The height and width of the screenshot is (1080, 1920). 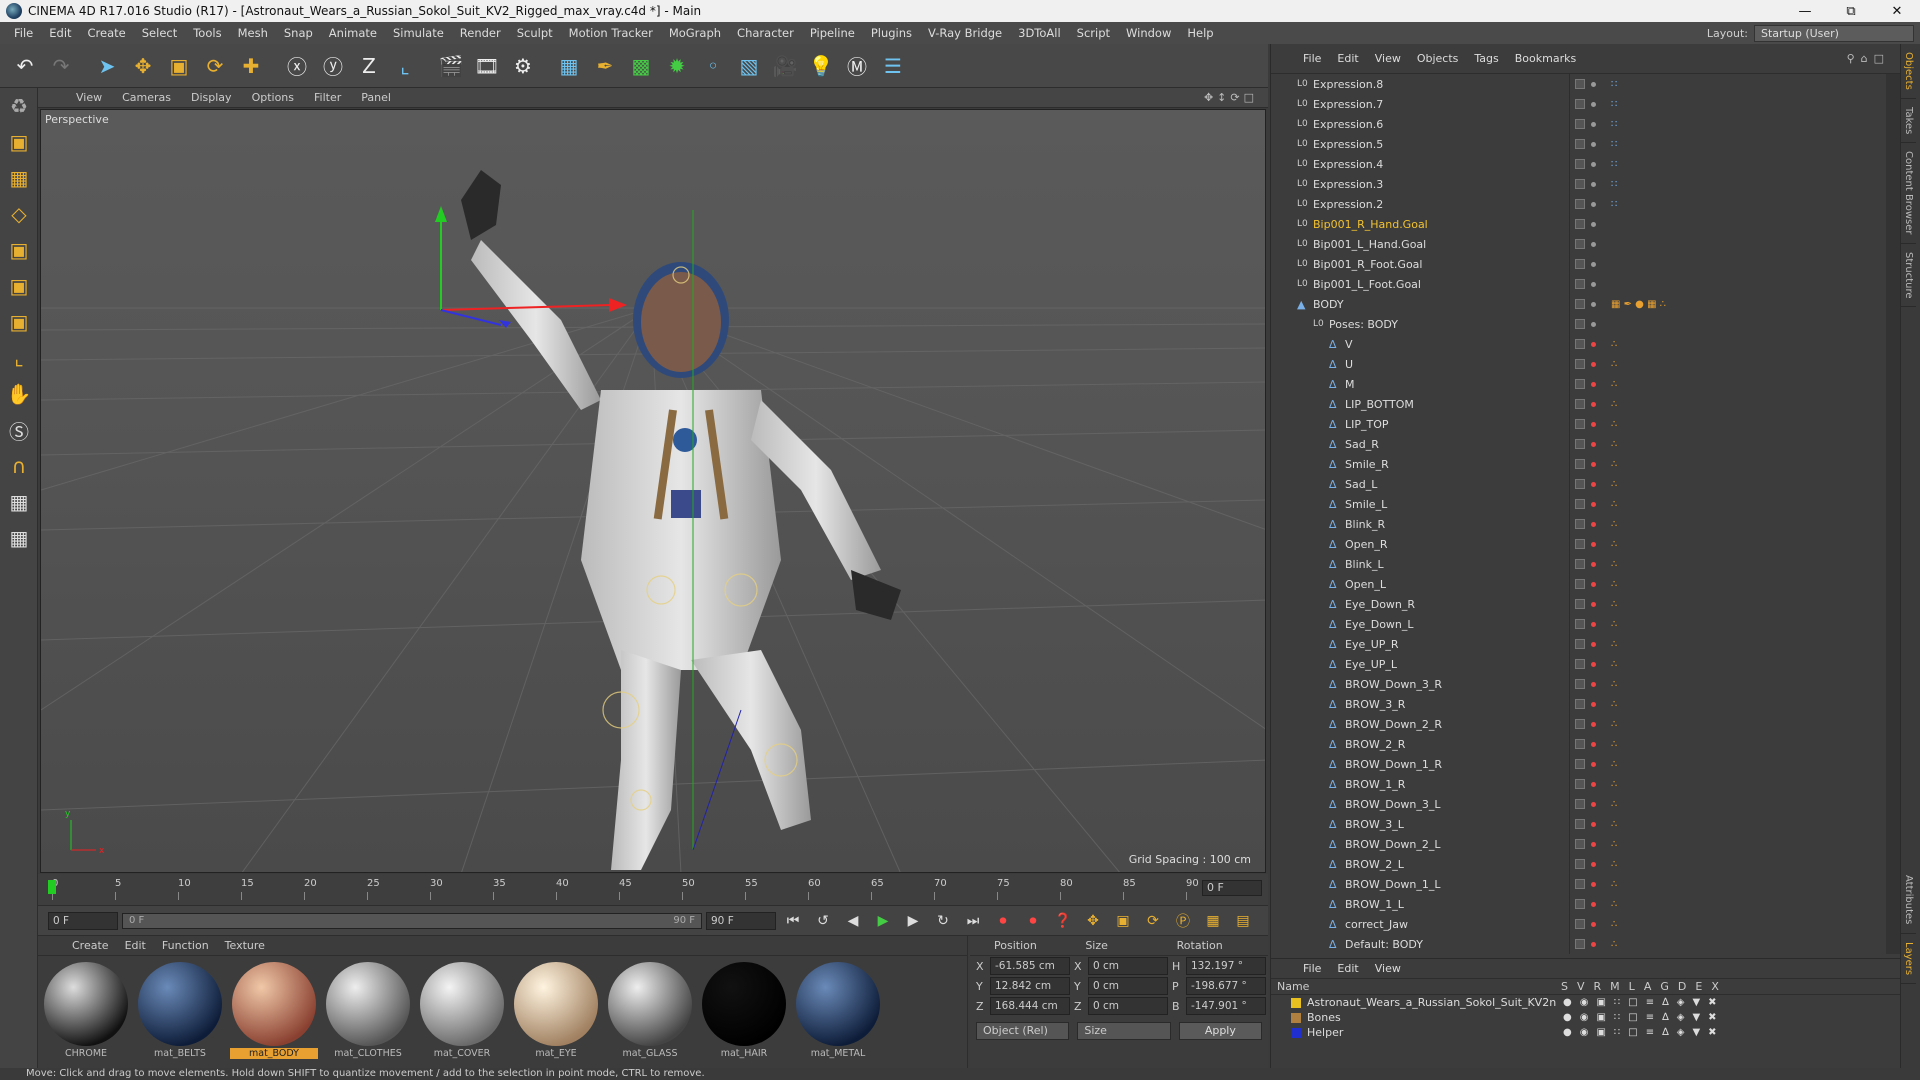 I want to click on cube-object-icon: ▦, so click(x=569, y=66).